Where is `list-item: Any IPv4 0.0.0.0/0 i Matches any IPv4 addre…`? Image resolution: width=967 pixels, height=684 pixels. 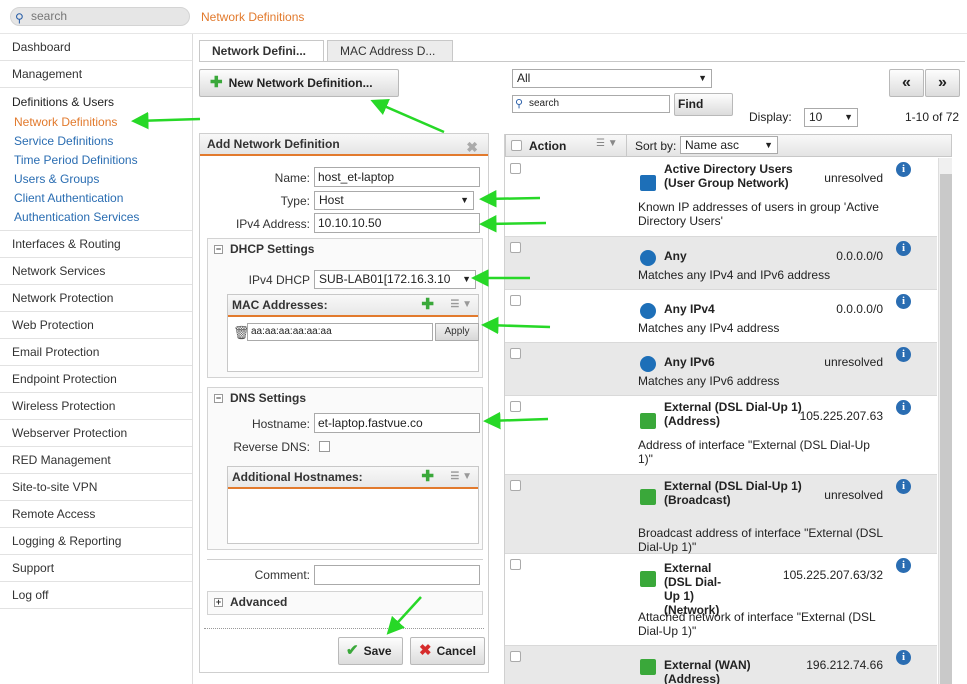
list-item: Any IPv4 0.0.0.0/0 i Matches any IPv4 addre… is located at coordinates (721, 316).